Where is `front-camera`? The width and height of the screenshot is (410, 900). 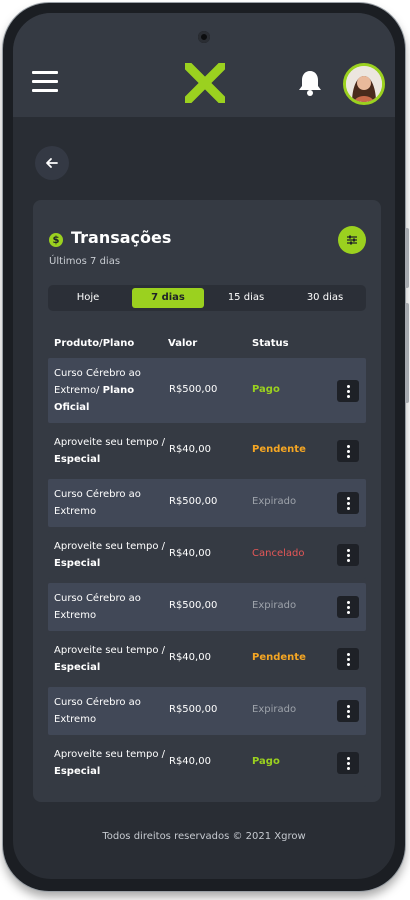
front-camera is located at coordinates (204, 37).